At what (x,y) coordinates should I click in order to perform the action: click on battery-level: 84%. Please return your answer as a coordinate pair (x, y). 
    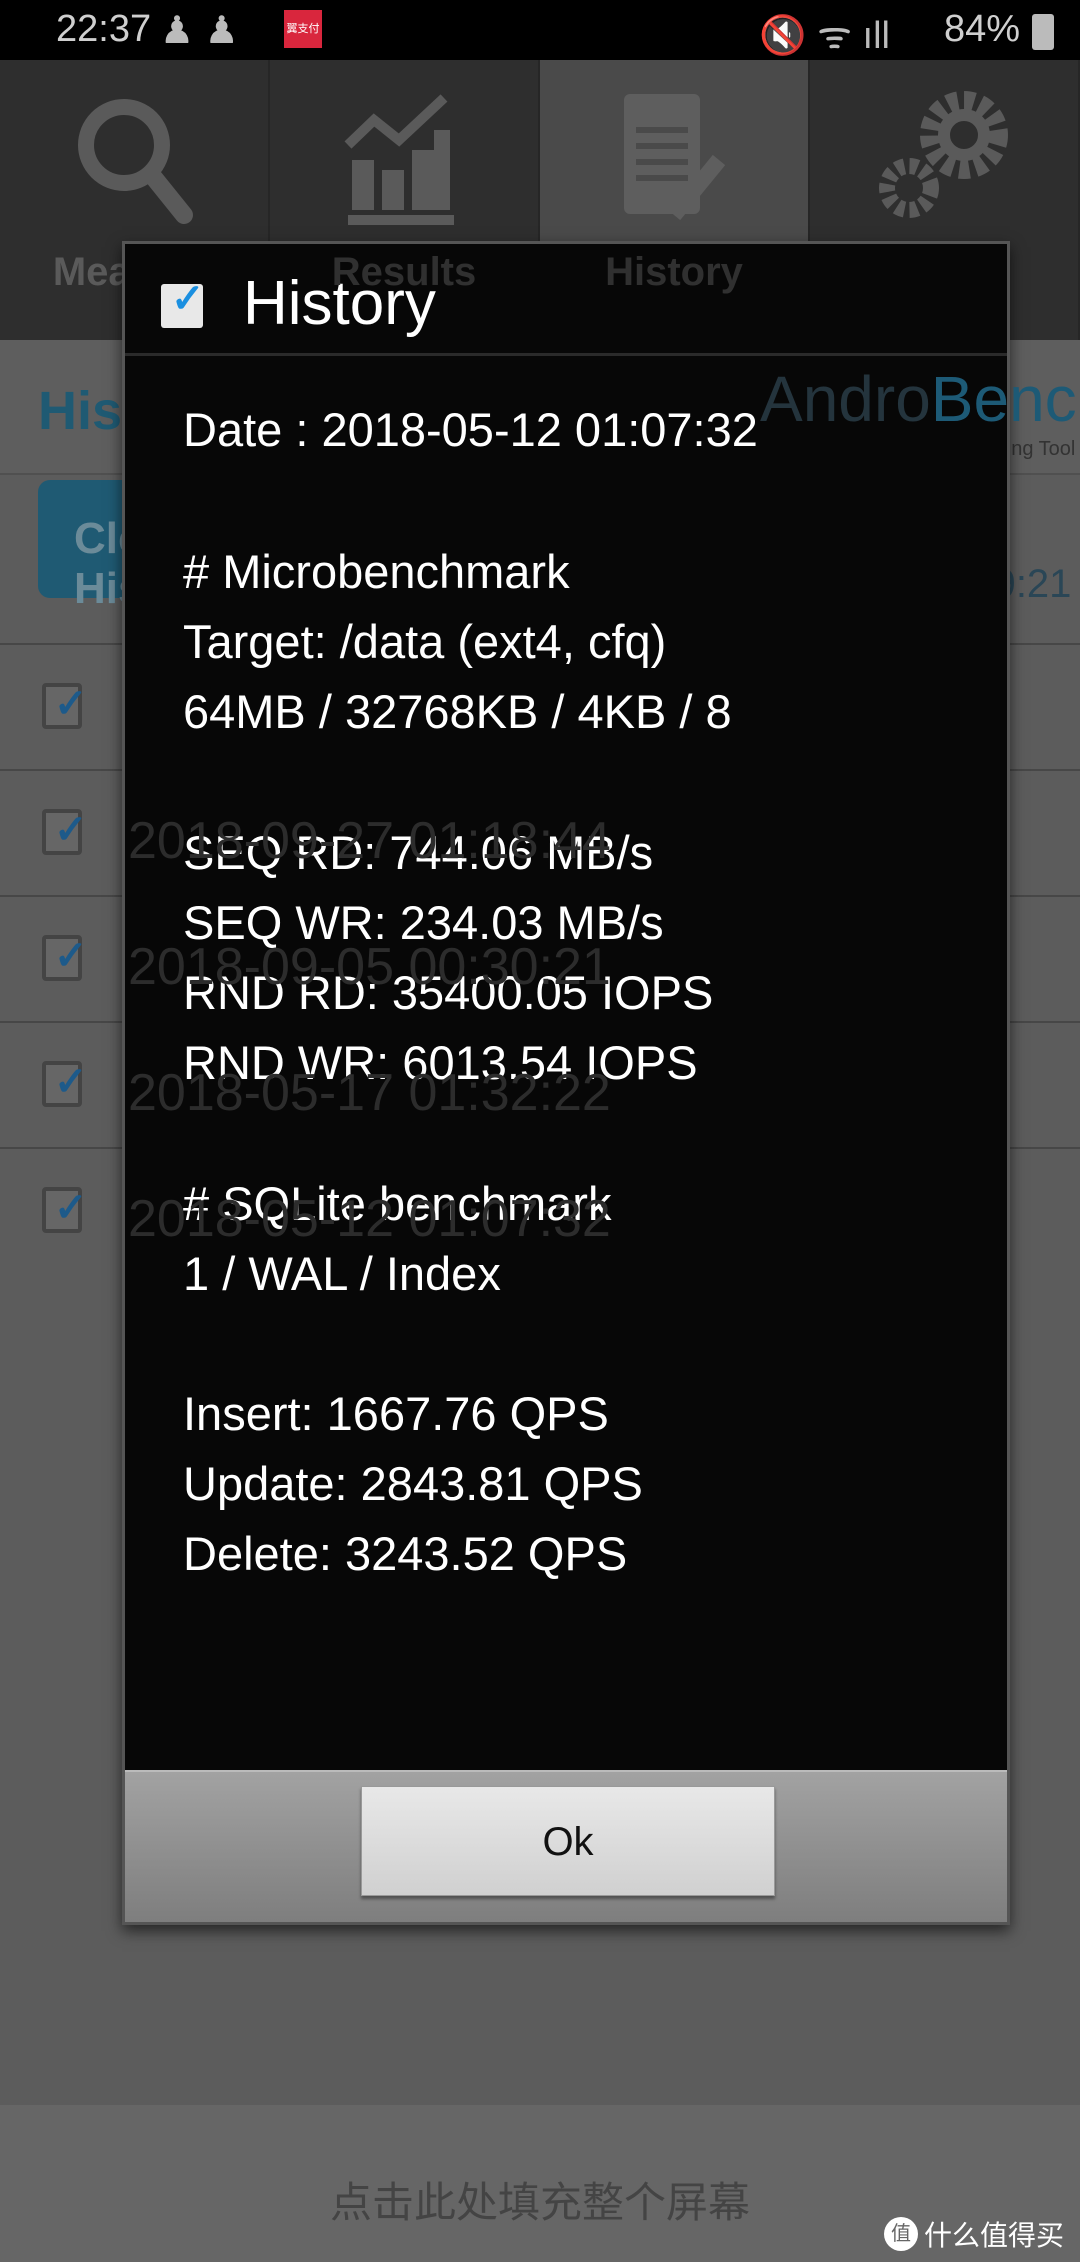
    Looking at the image, I should click on (981, 29).